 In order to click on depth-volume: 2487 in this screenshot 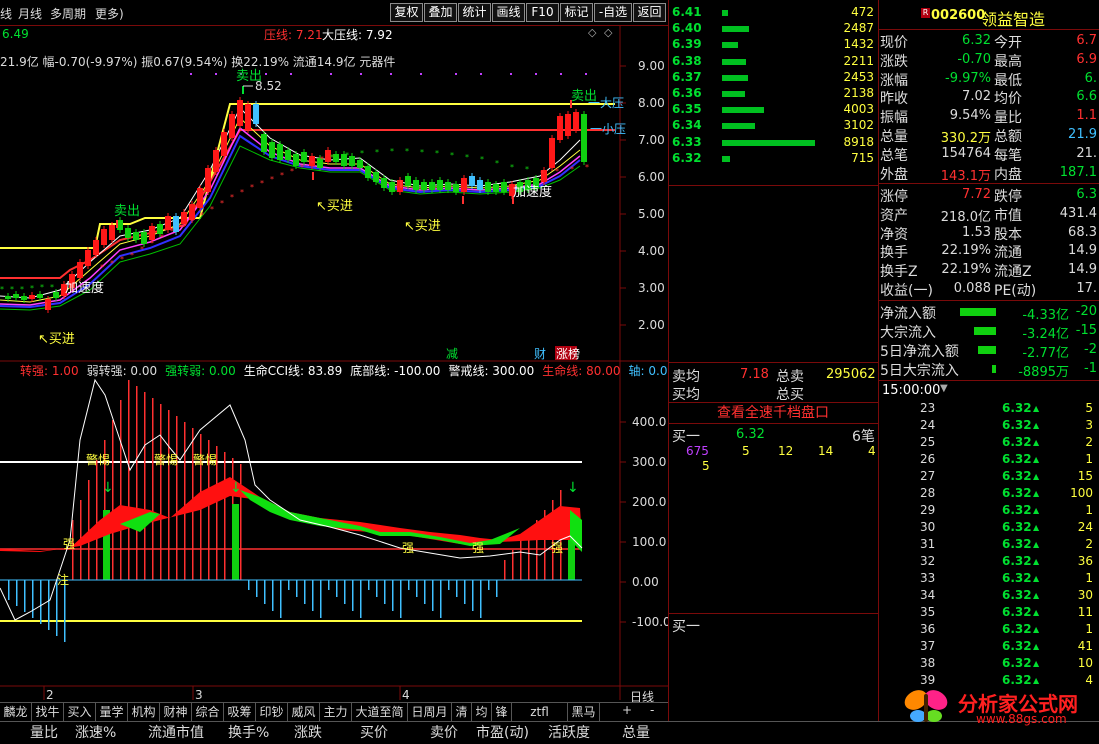, I will do `click(858, 28)`.